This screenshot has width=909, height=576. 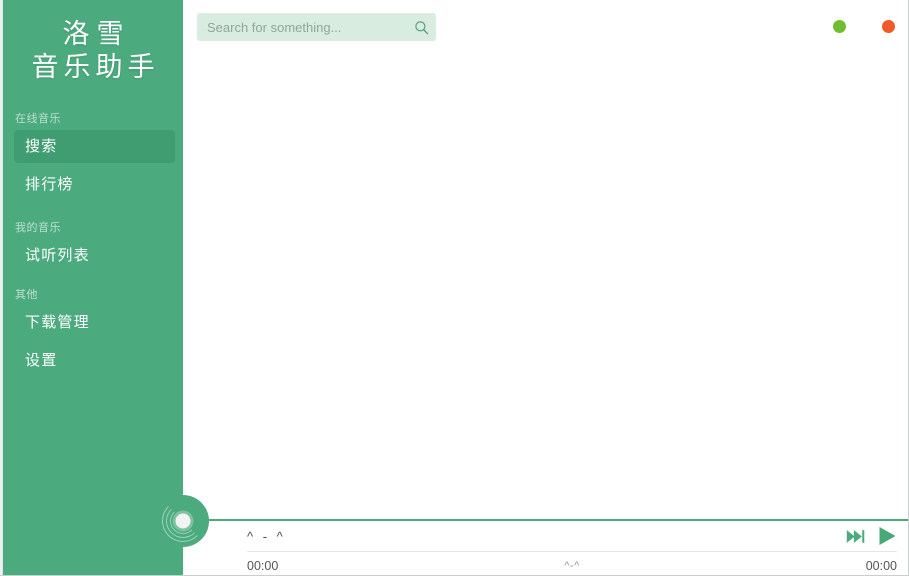 What do you see at coordinates (301, 27) in the screenshot?
I see `search-input` at bounding box center [301, 27].